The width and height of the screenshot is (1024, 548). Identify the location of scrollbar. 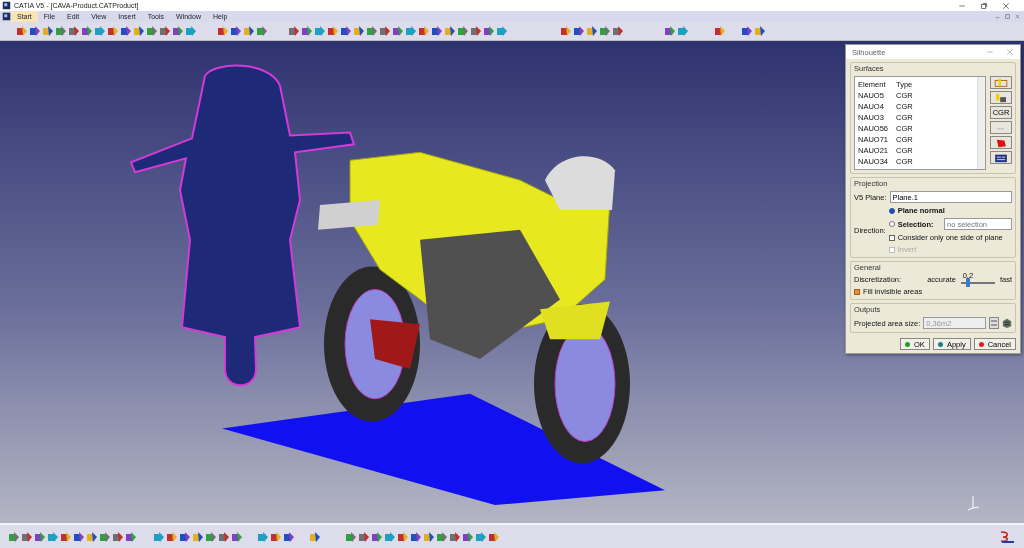
(981, 123).